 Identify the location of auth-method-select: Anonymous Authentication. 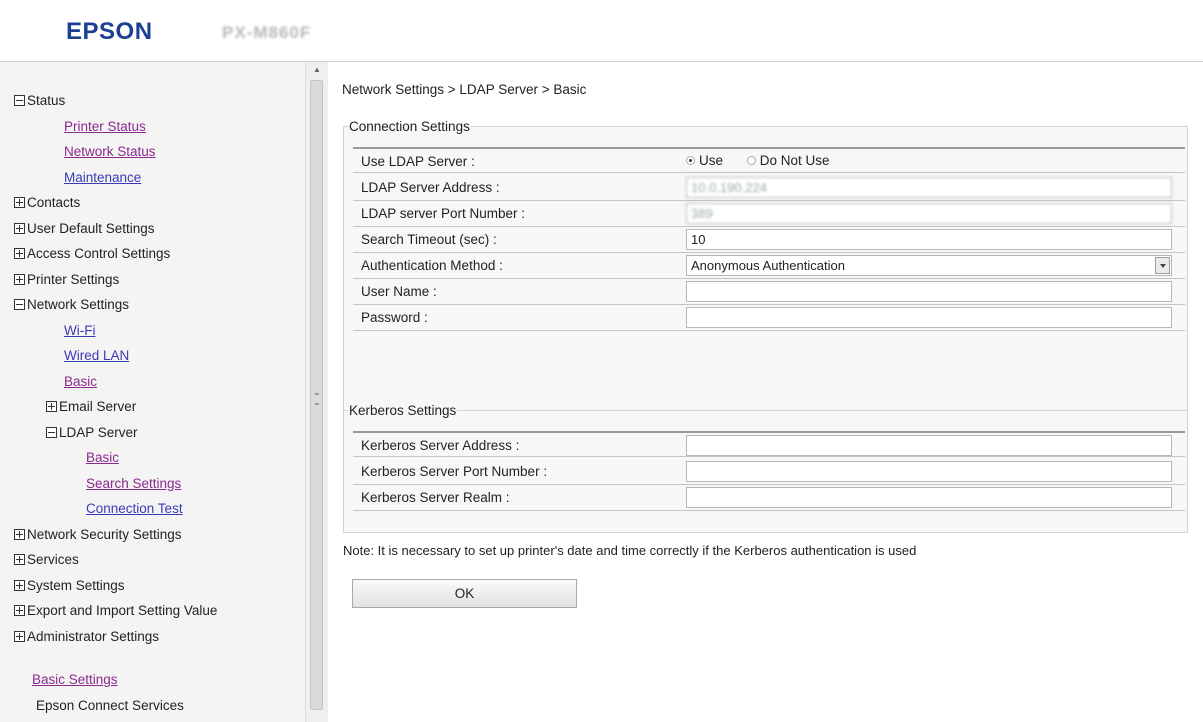
(929, 265).